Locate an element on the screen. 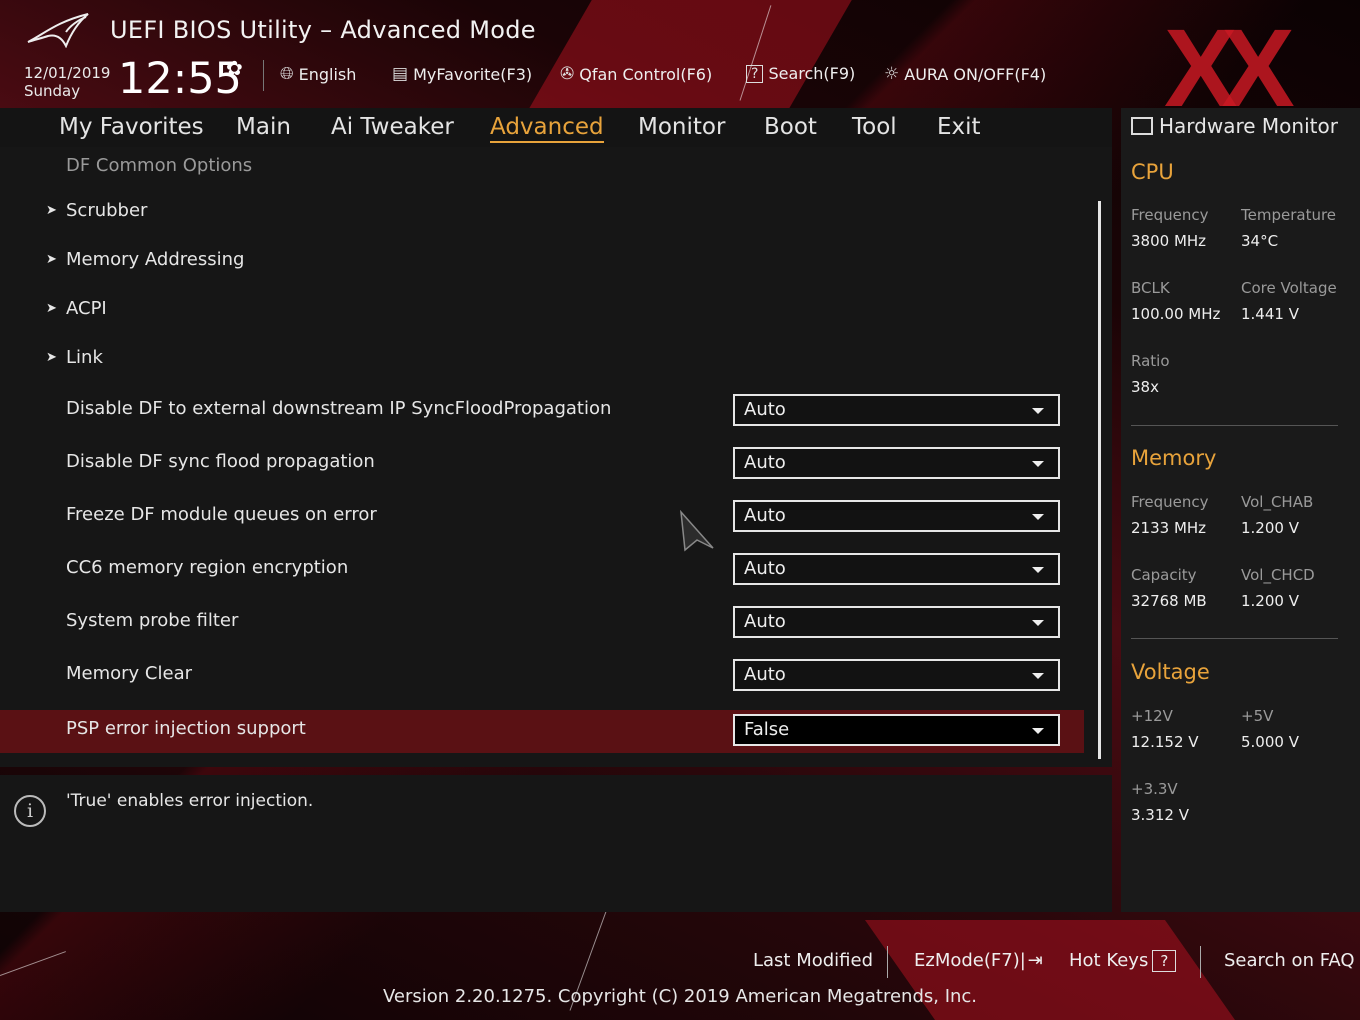  search-faq-button: Search on FAQ is located at coordinates (1289, 960).